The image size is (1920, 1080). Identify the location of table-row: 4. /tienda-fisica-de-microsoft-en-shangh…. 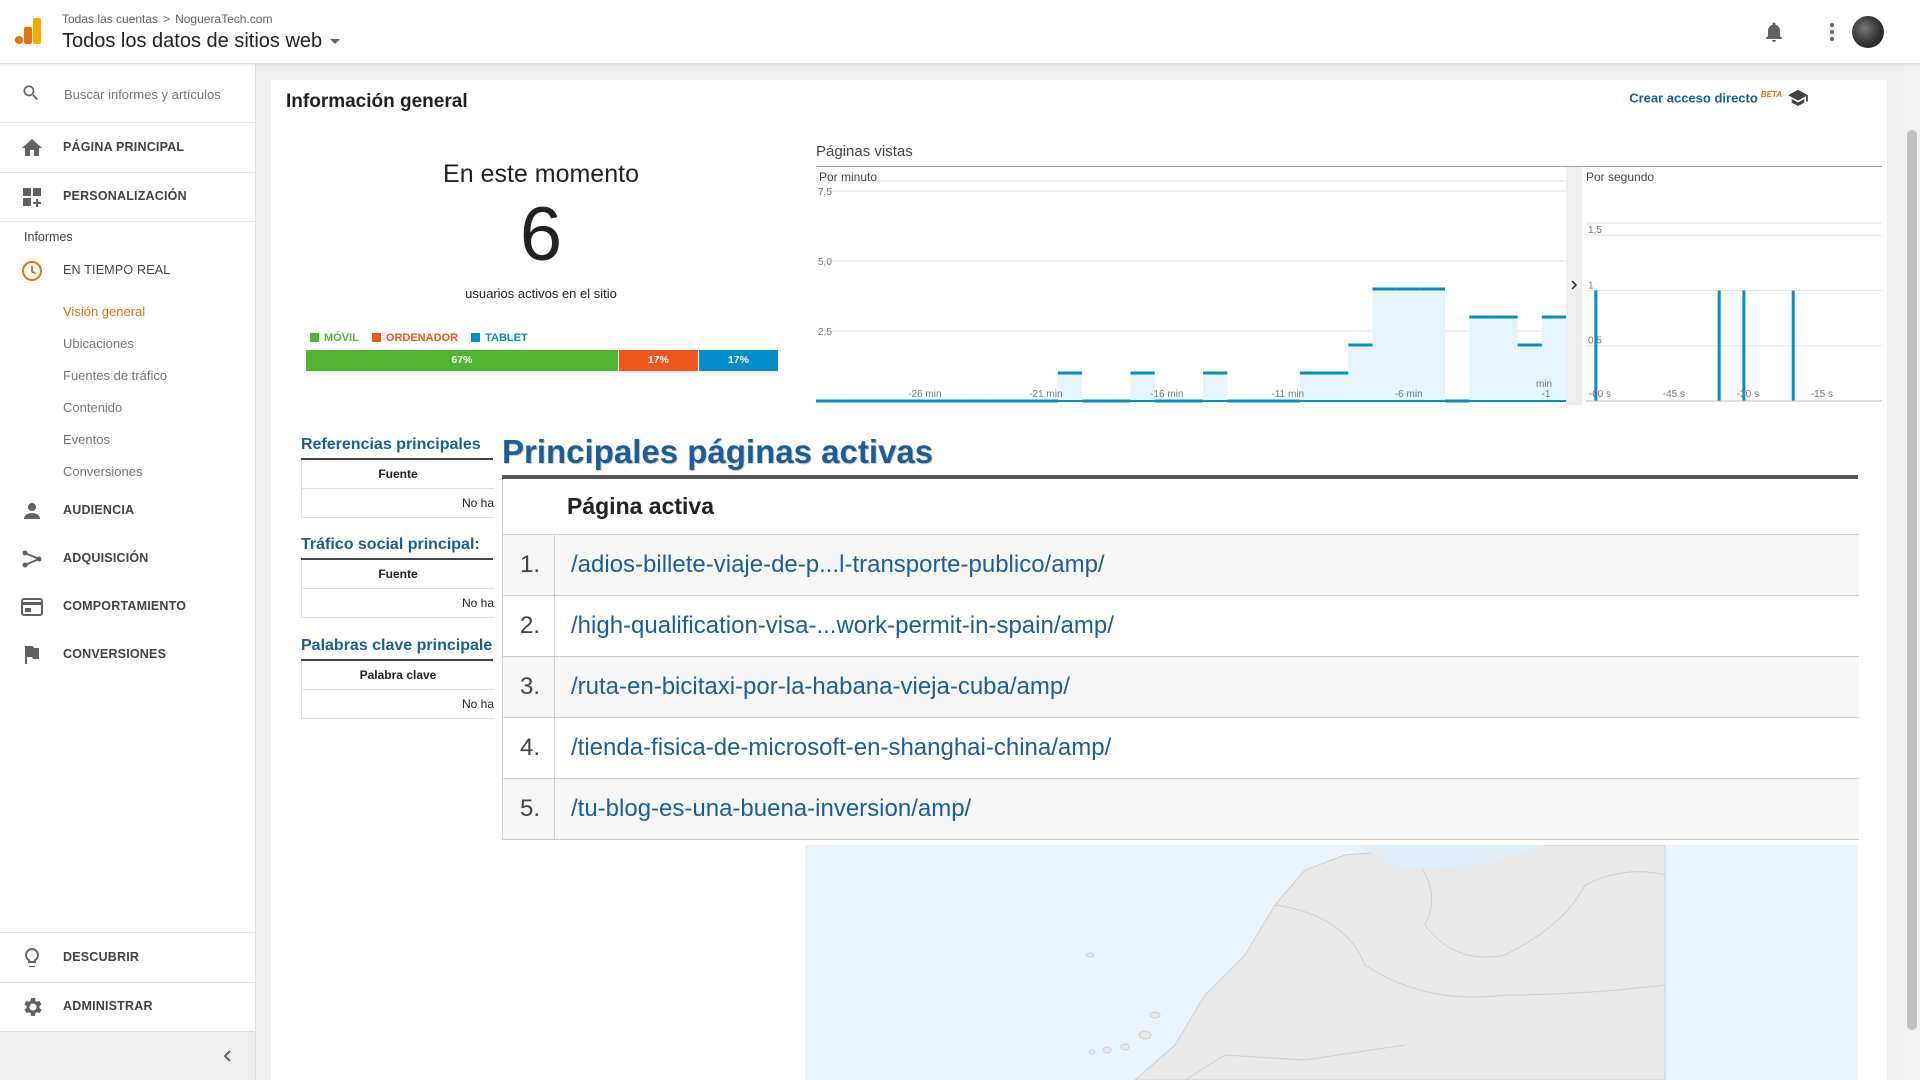
(1181, 748).